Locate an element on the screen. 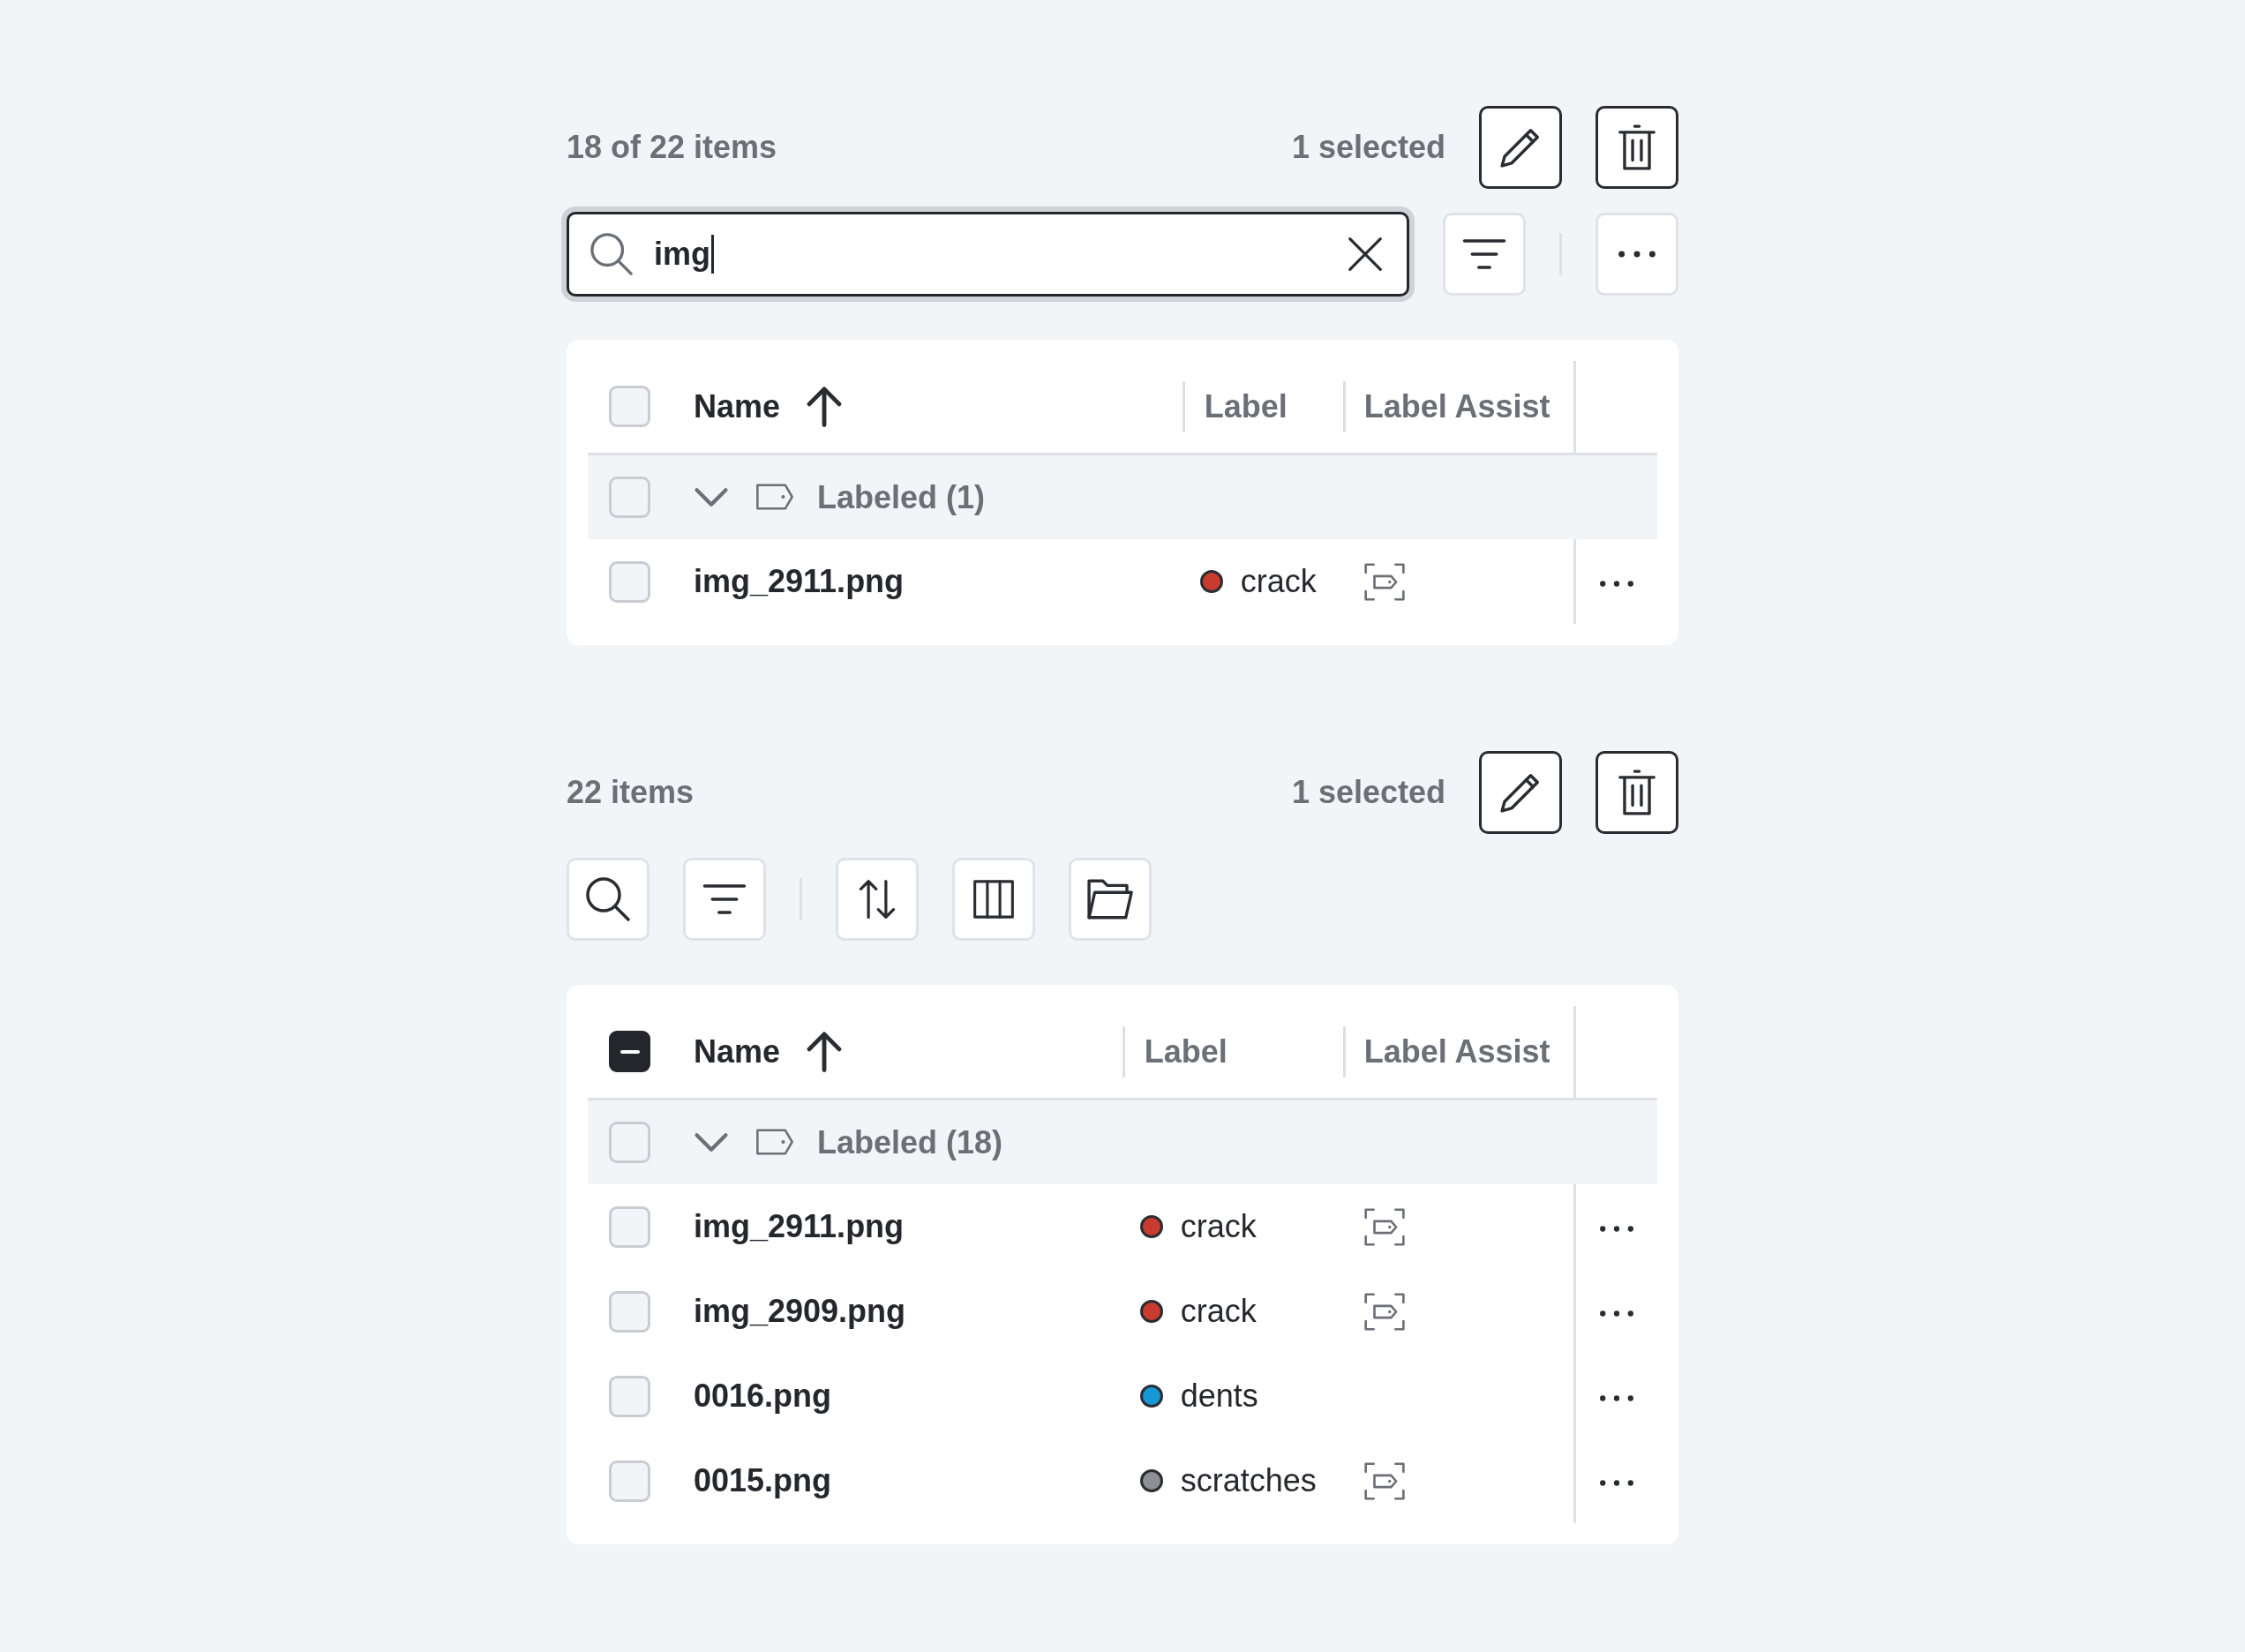 Image resolution: width=2245 pixels, height=1652 pixels. file-name: 0015.png is located at coordinates (763, 1480).